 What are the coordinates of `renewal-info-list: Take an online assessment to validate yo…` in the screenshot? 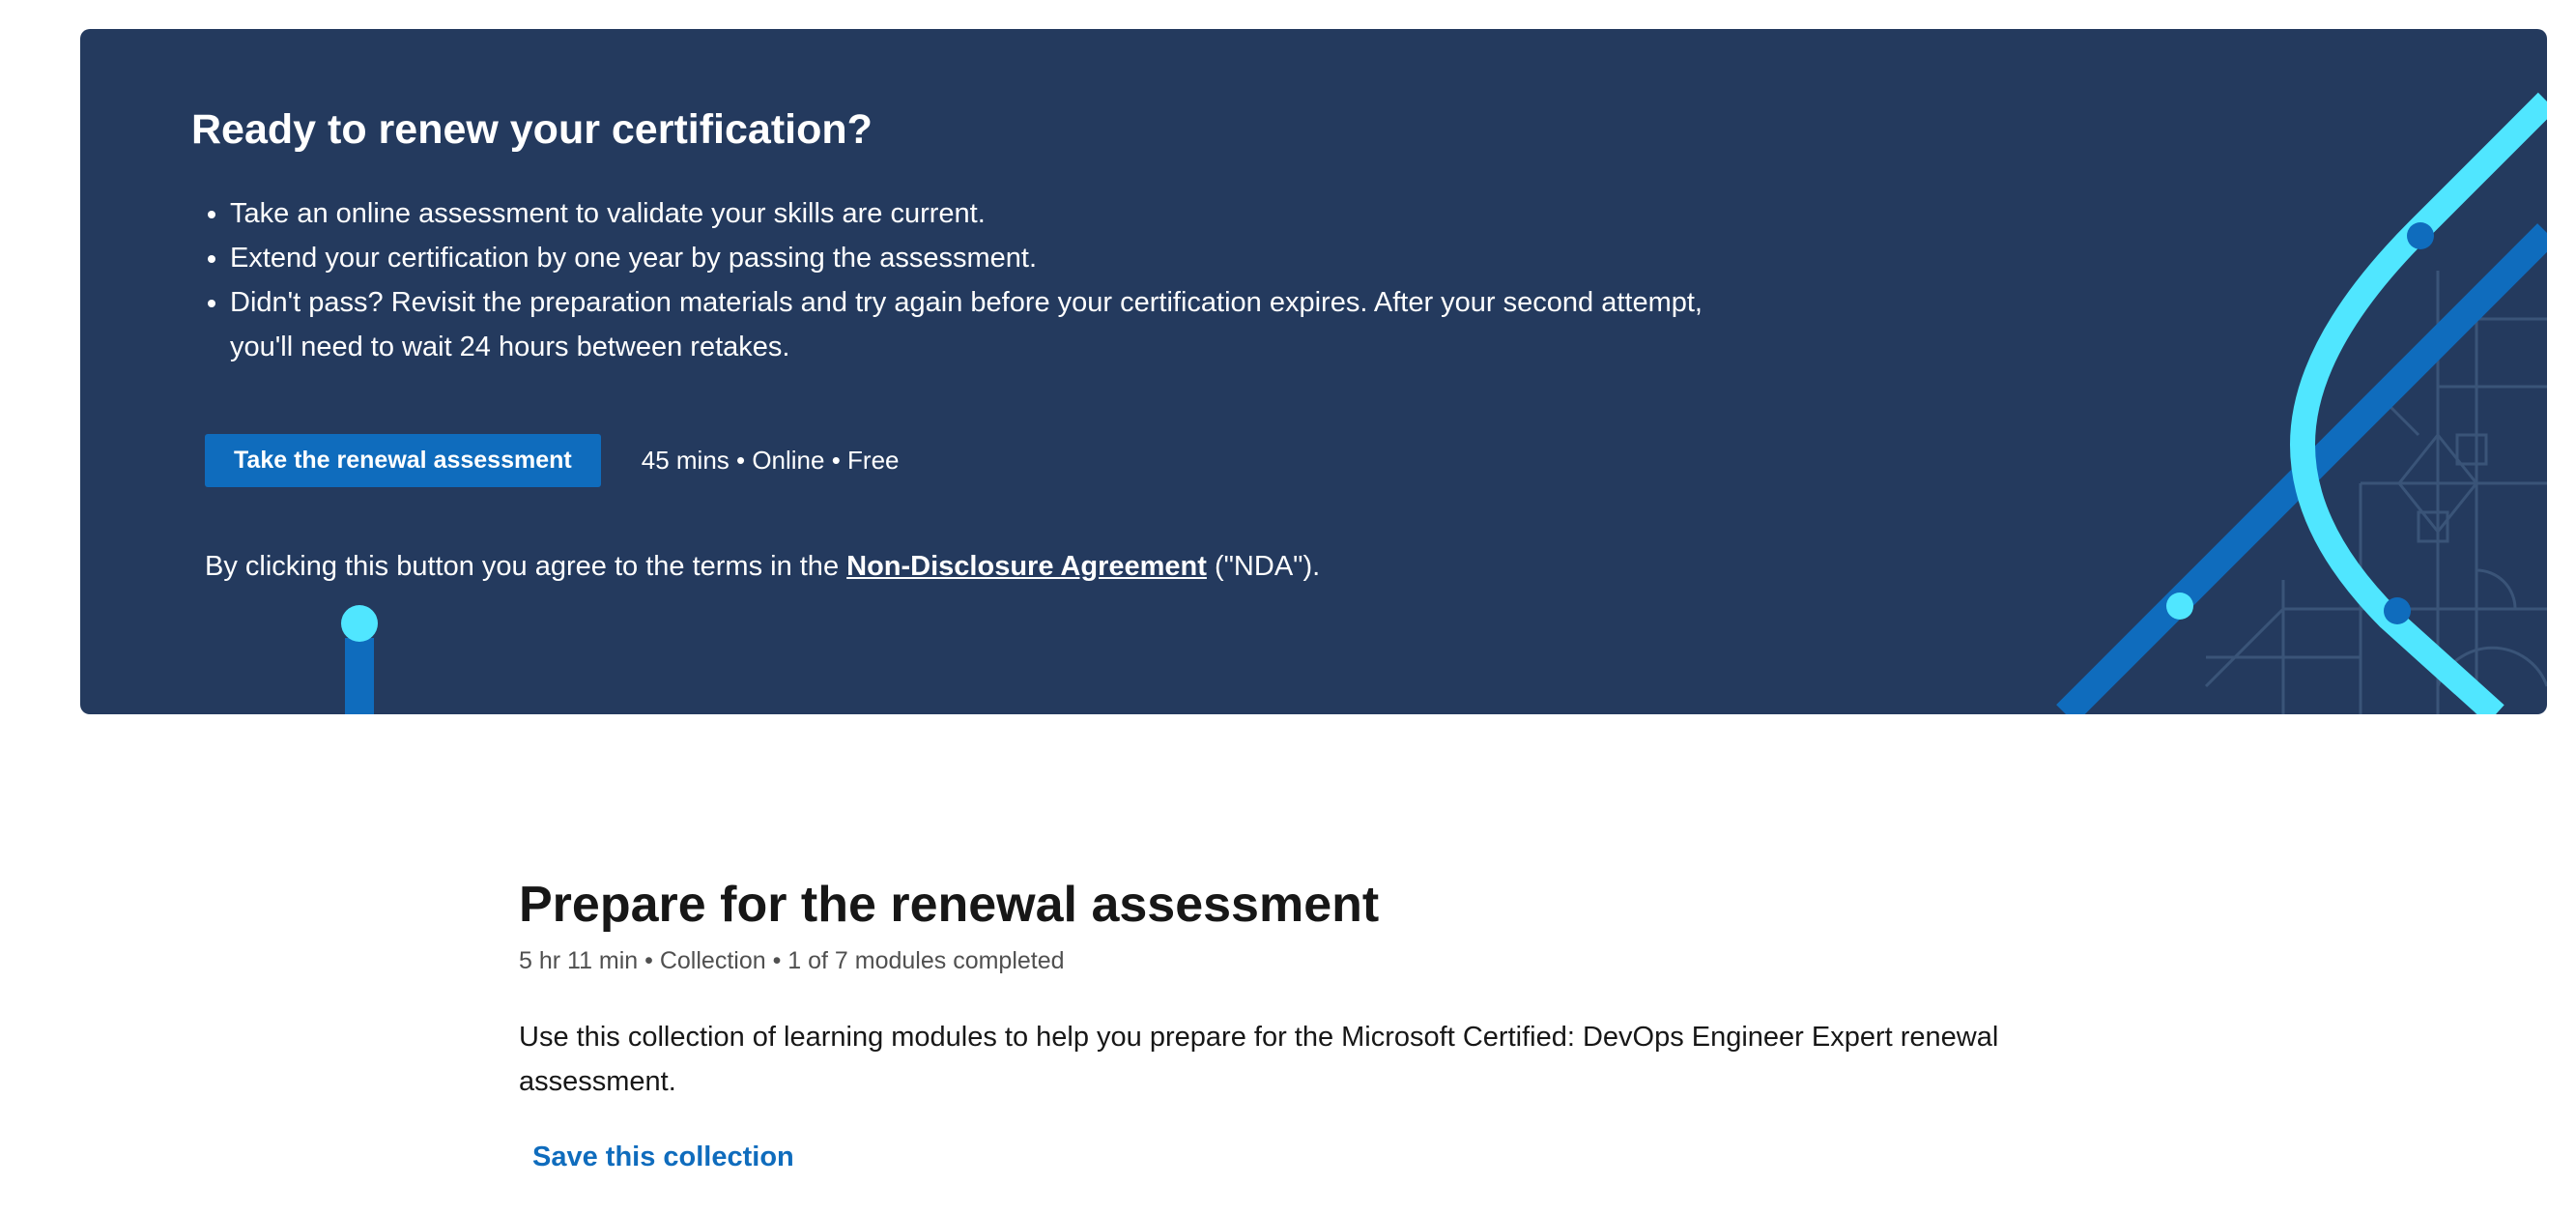 It's located at (964, 280).